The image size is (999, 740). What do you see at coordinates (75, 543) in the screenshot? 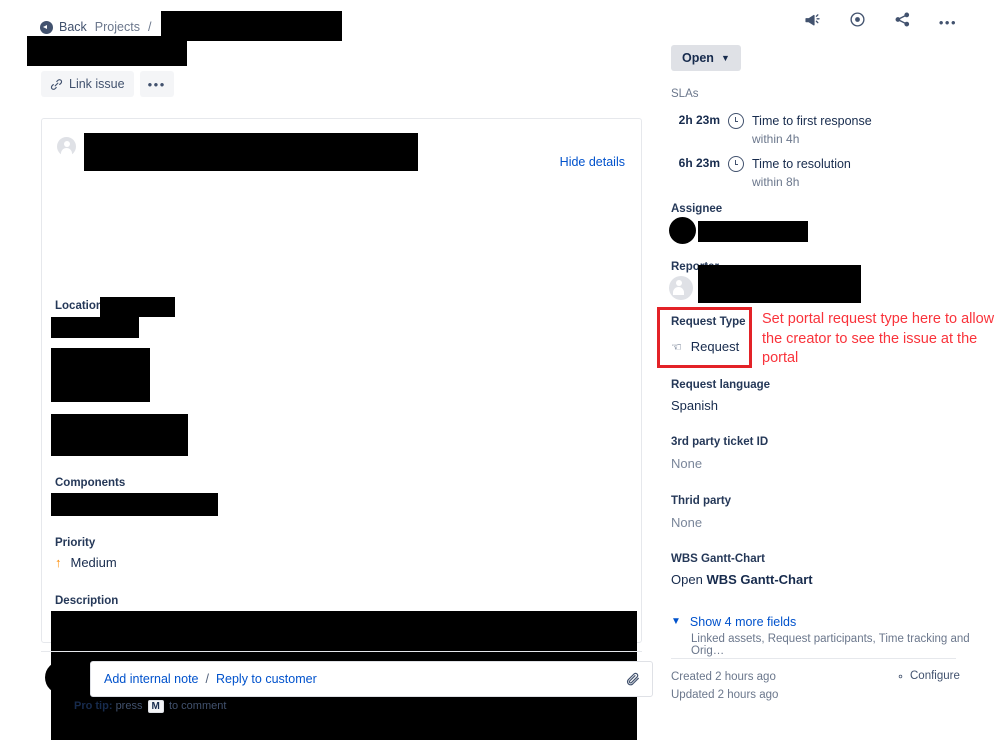
I see `priority-field-label: Priority` at bounding box center [75, 543].